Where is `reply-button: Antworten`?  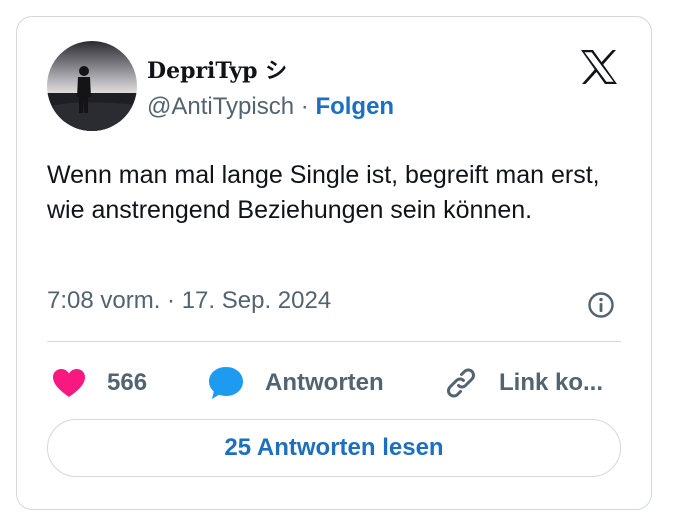 reply-button: Antworten is located at coordinates (295, 383).